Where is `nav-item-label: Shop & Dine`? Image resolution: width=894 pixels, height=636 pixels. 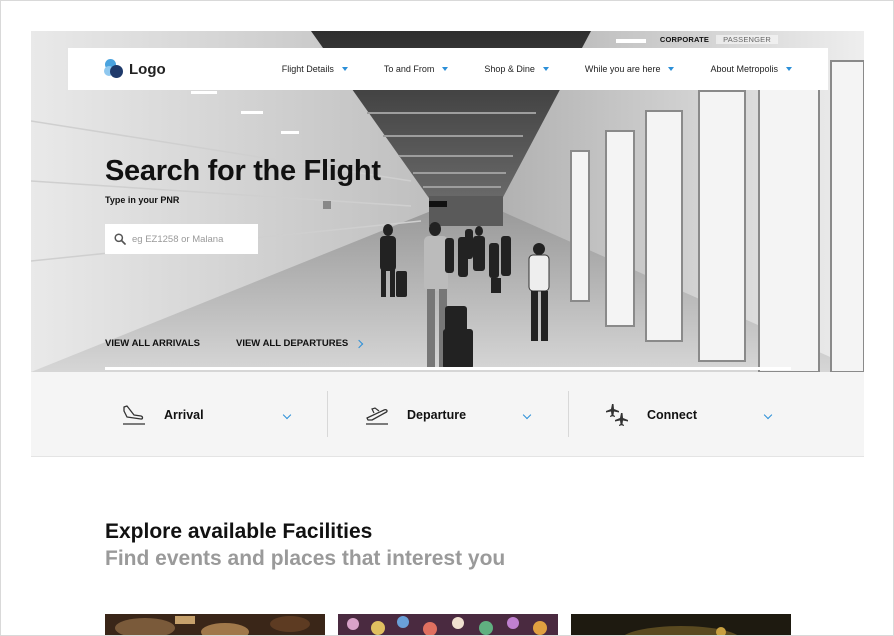 nav-item-label: Shop & Dine is located at coordinates (509, 69).